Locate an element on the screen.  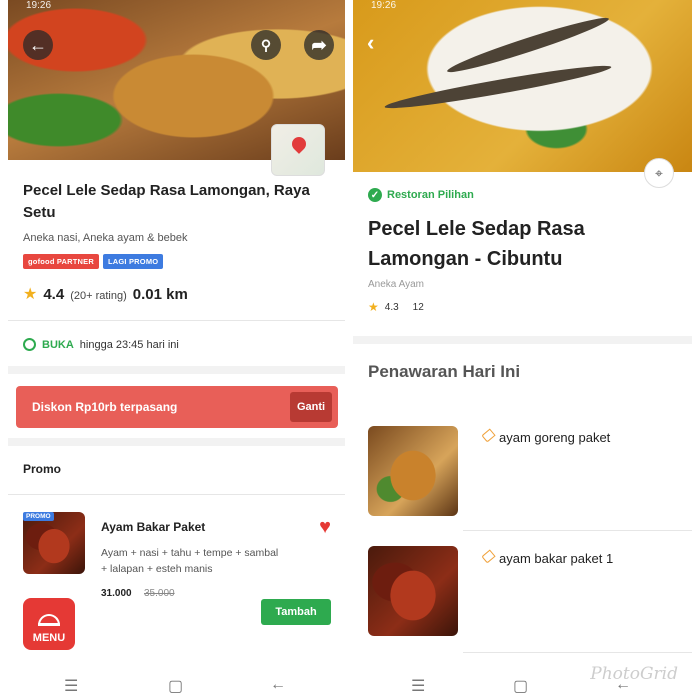
badge-row: gofood PARTNER LAGI PROMO is located at coordinates (93, 261).